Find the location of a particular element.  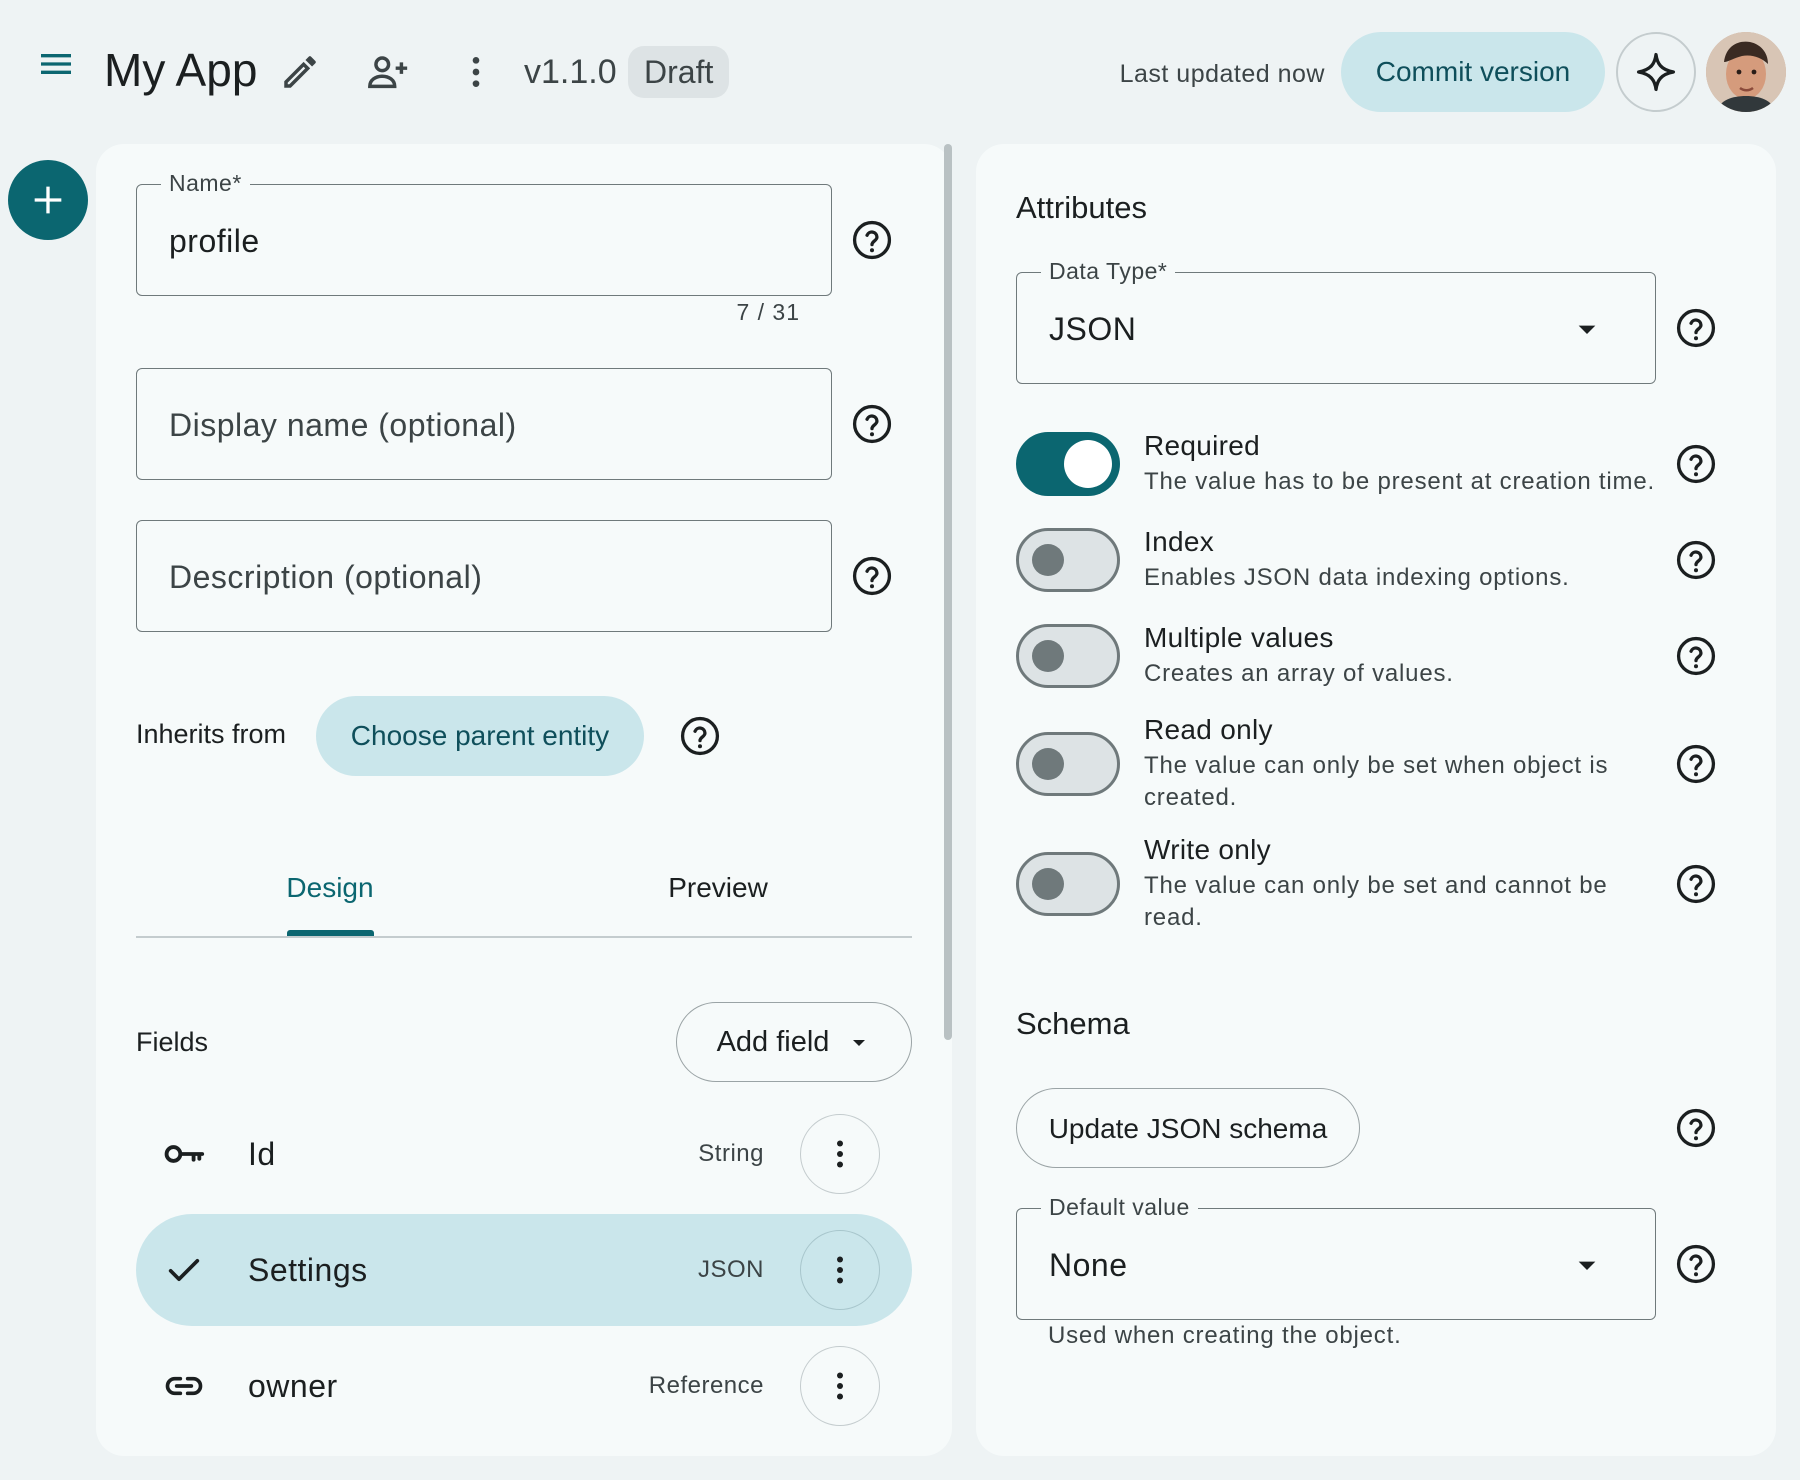

index-toggle is located at coordinates (1068, 560).